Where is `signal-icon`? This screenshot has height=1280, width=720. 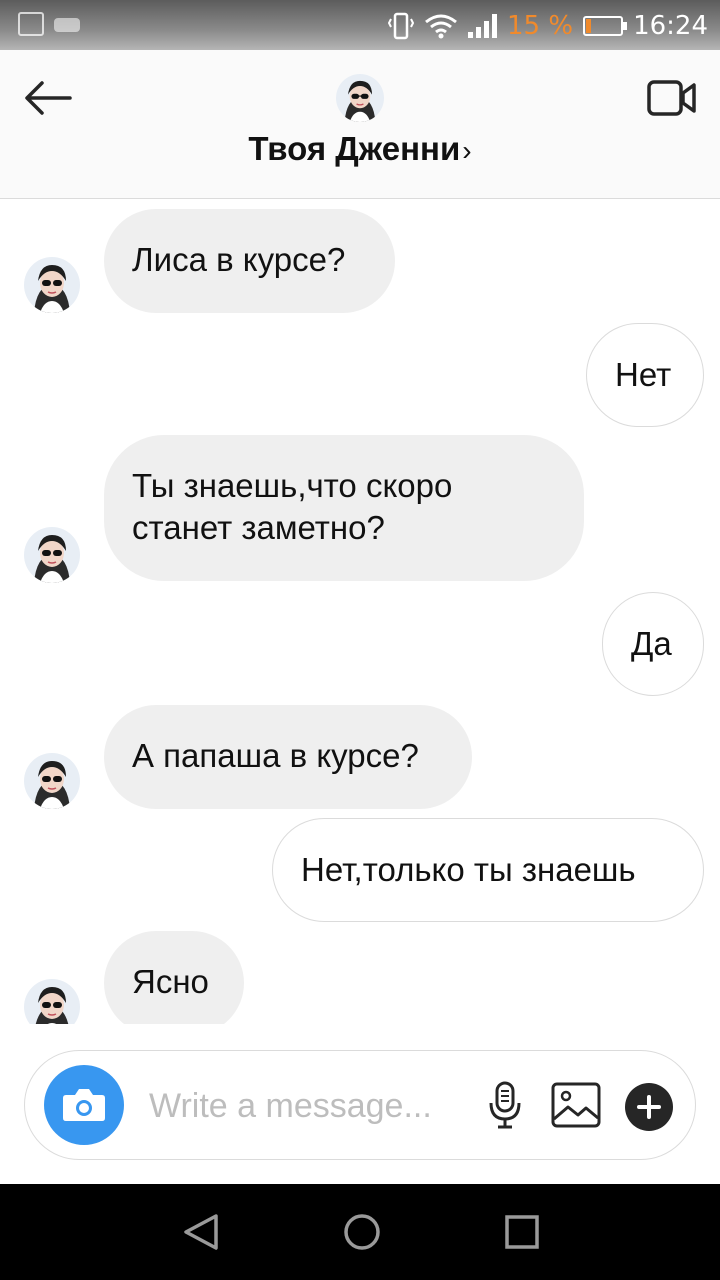 signal-icon is located at coordinates (482, 26).